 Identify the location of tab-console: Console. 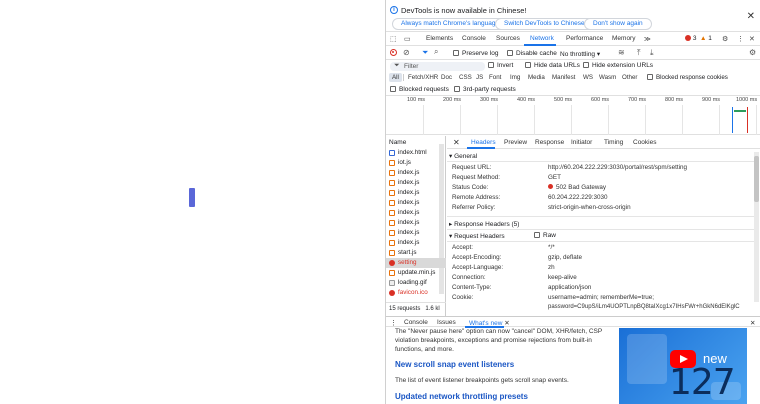
(474, 38).